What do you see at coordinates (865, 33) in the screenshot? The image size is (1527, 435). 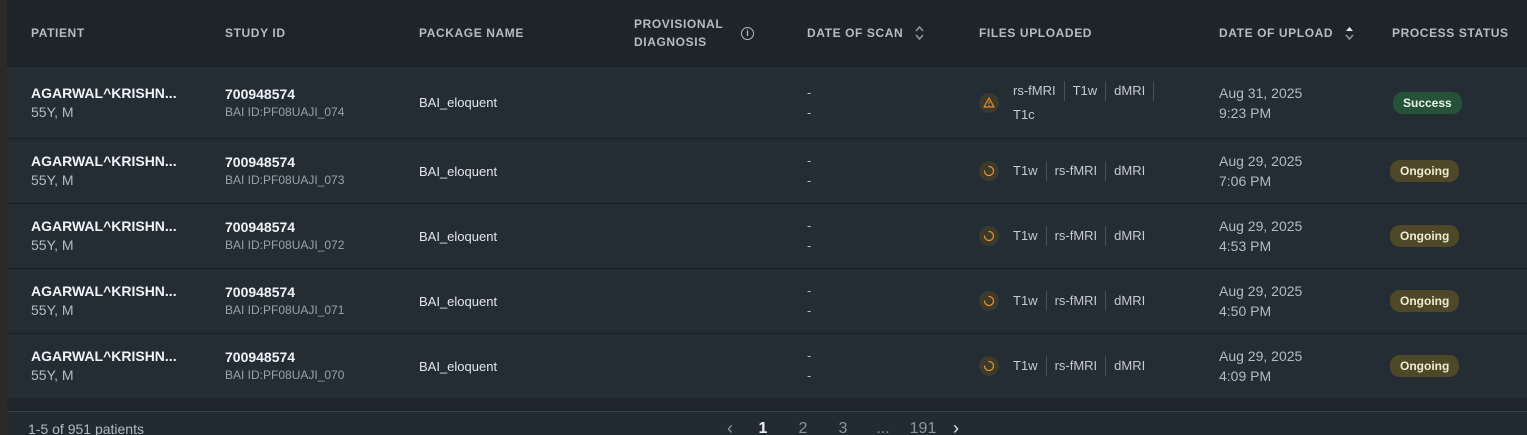 I see `header-date-of-scan: DATE OF SCAN` at bounding box center [865, 33].